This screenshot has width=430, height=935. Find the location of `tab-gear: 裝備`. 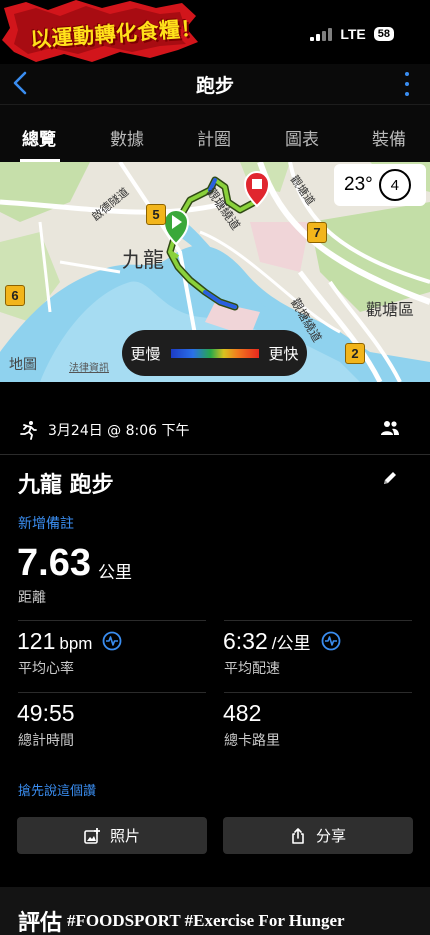

tab-gear: 裝備 is located at coordinates (389, 137).